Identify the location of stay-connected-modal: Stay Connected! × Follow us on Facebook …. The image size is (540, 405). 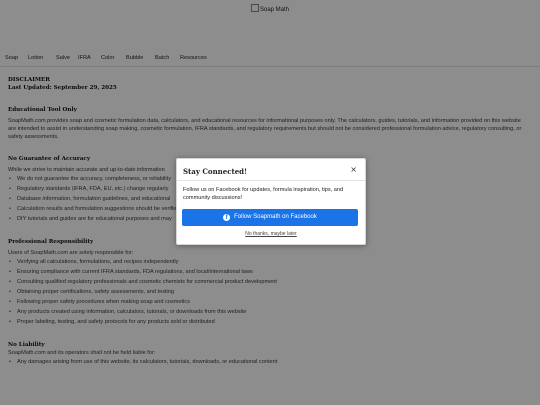
(271, 201).